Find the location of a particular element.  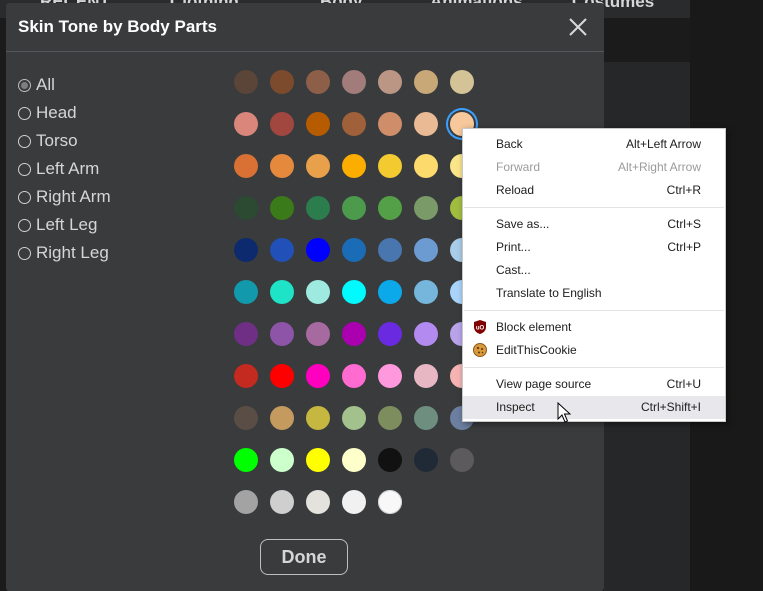

radio-torso: Torso is located at coordinates (64, 141).